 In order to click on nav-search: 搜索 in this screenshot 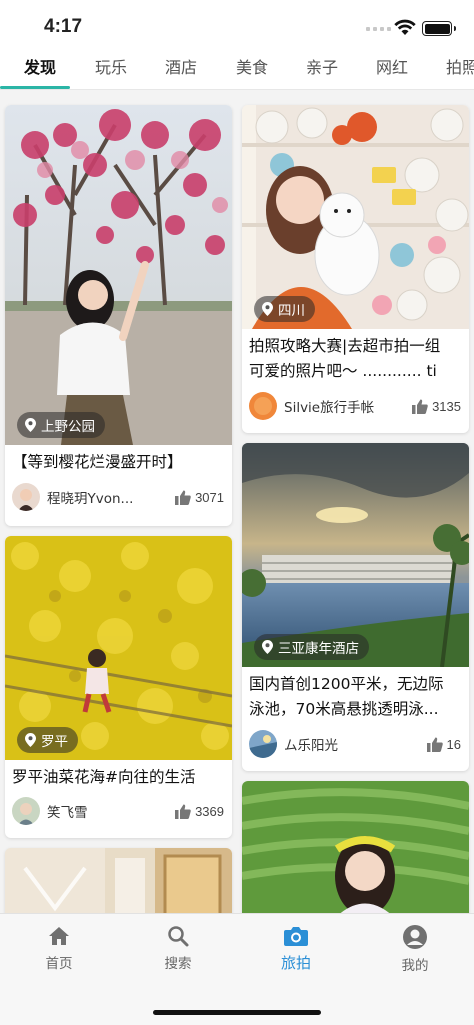, I will do `click(178, 948)`.